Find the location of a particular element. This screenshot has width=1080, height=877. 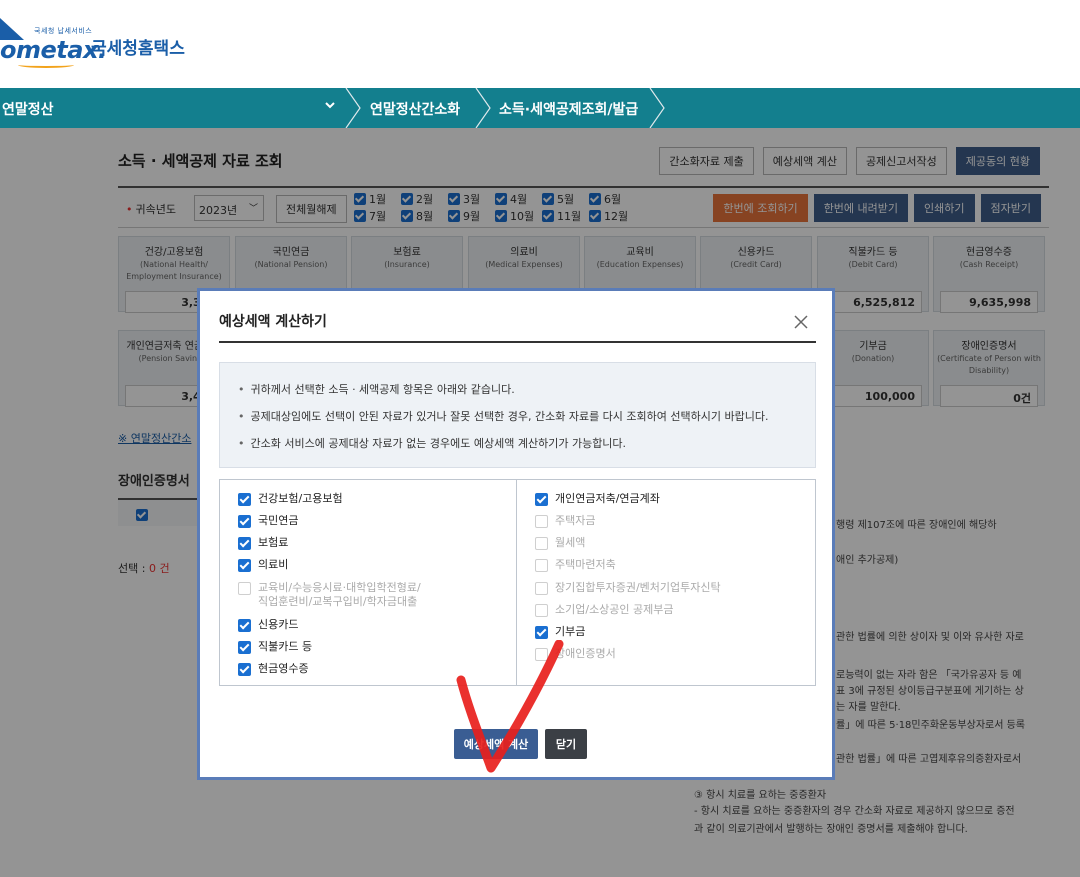

logo-korean-name: 국세청홈택스 is located at coordinates (138, 49).